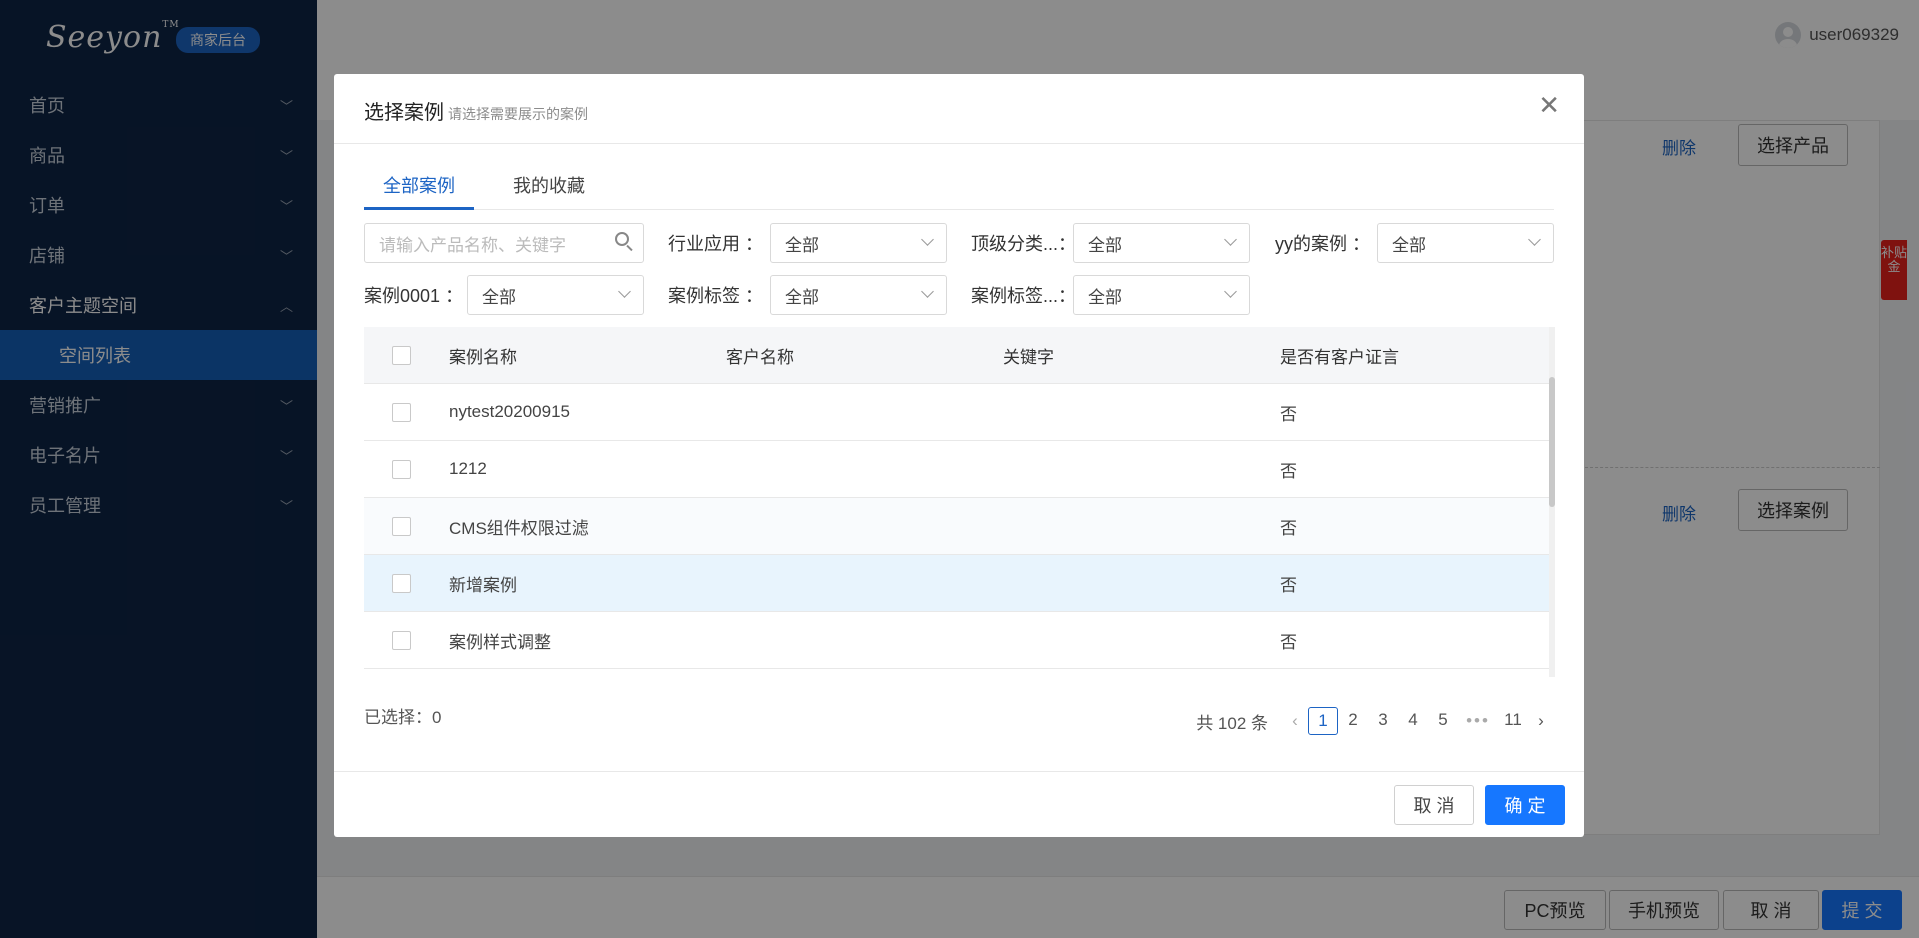  Describe the element at coordinates (1295, 721) in the screenshot. I see `prev-page-icon: ‹` at that location.